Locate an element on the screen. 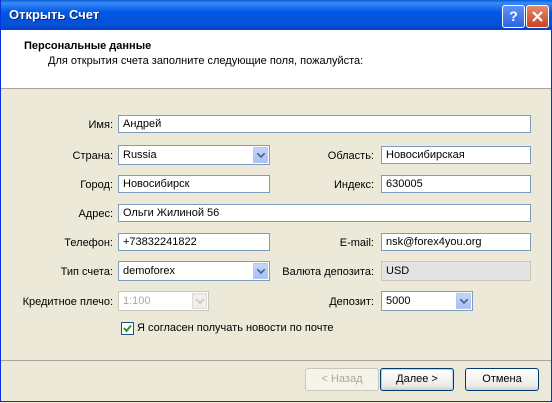  news-checkbox is located at coordinates (127, 328).